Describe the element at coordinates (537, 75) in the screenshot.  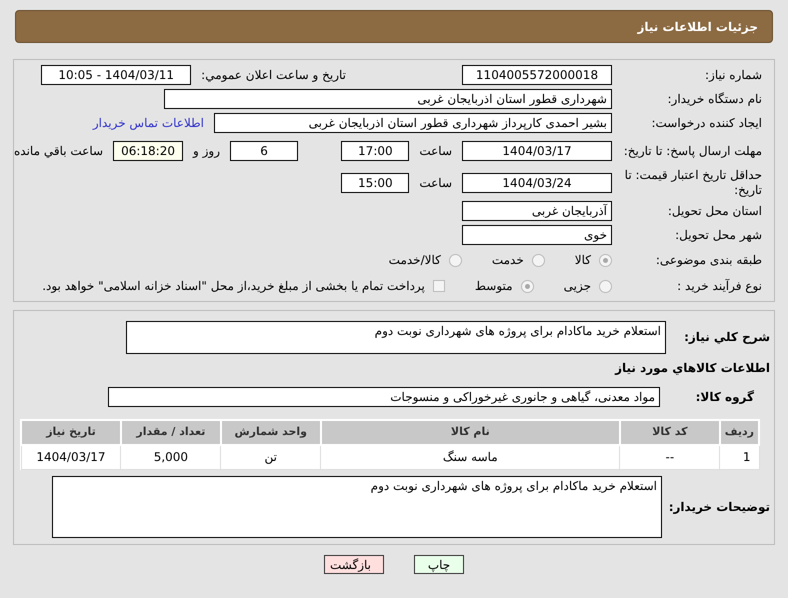
I see `text-field: 1104005572000018` at that location.